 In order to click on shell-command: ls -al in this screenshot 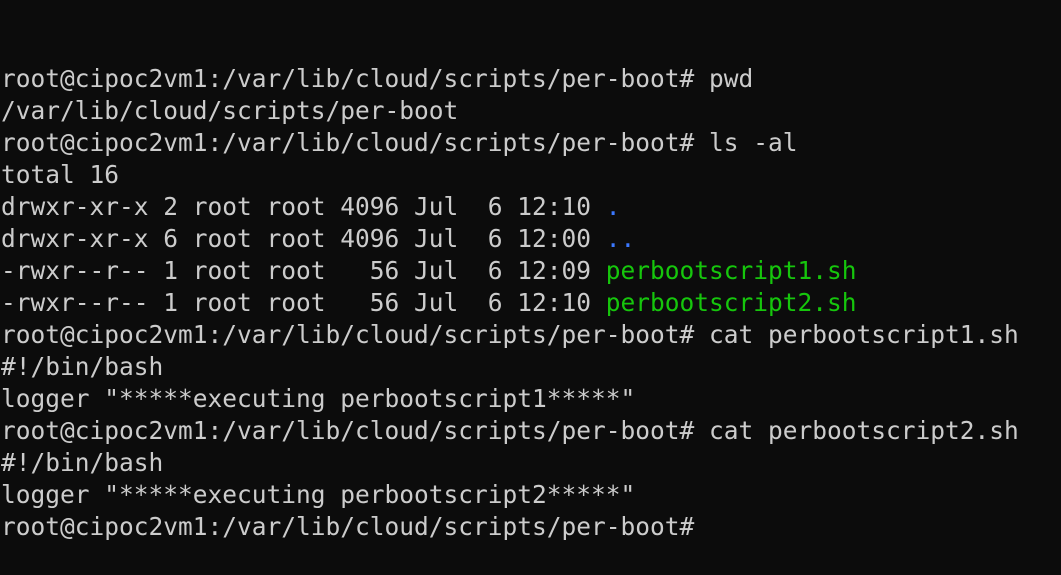, I will do `click(746, 142)`.